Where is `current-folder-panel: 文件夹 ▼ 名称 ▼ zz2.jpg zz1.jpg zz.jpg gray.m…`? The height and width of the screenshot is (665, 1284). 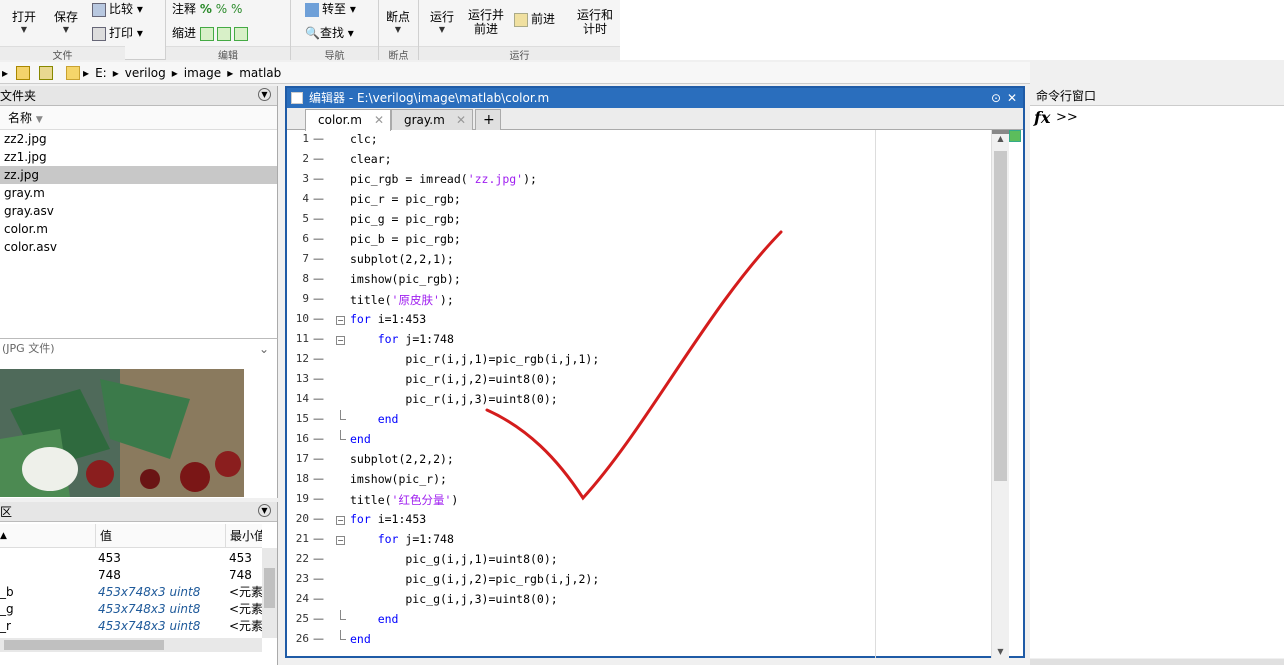
current-folder-panel: 文件夹 ▼ 名称 ▼ zz2.jpg zz1.jpg zz.jpg gray.m… is located at coordinates (139, 212).